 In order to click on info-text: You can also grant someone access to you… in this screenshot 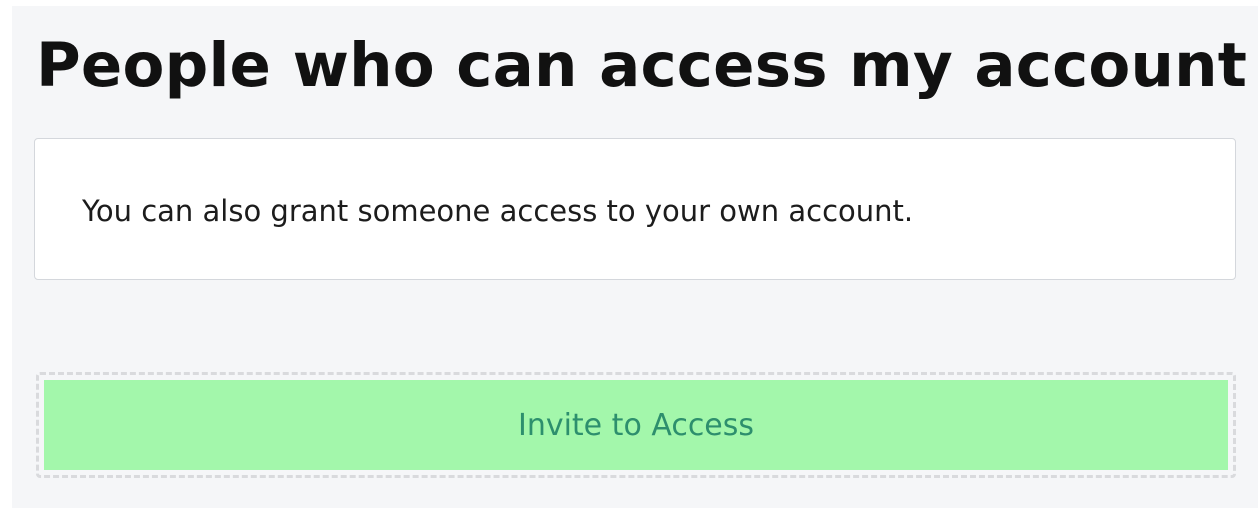, I will do `click(498, 211)`.